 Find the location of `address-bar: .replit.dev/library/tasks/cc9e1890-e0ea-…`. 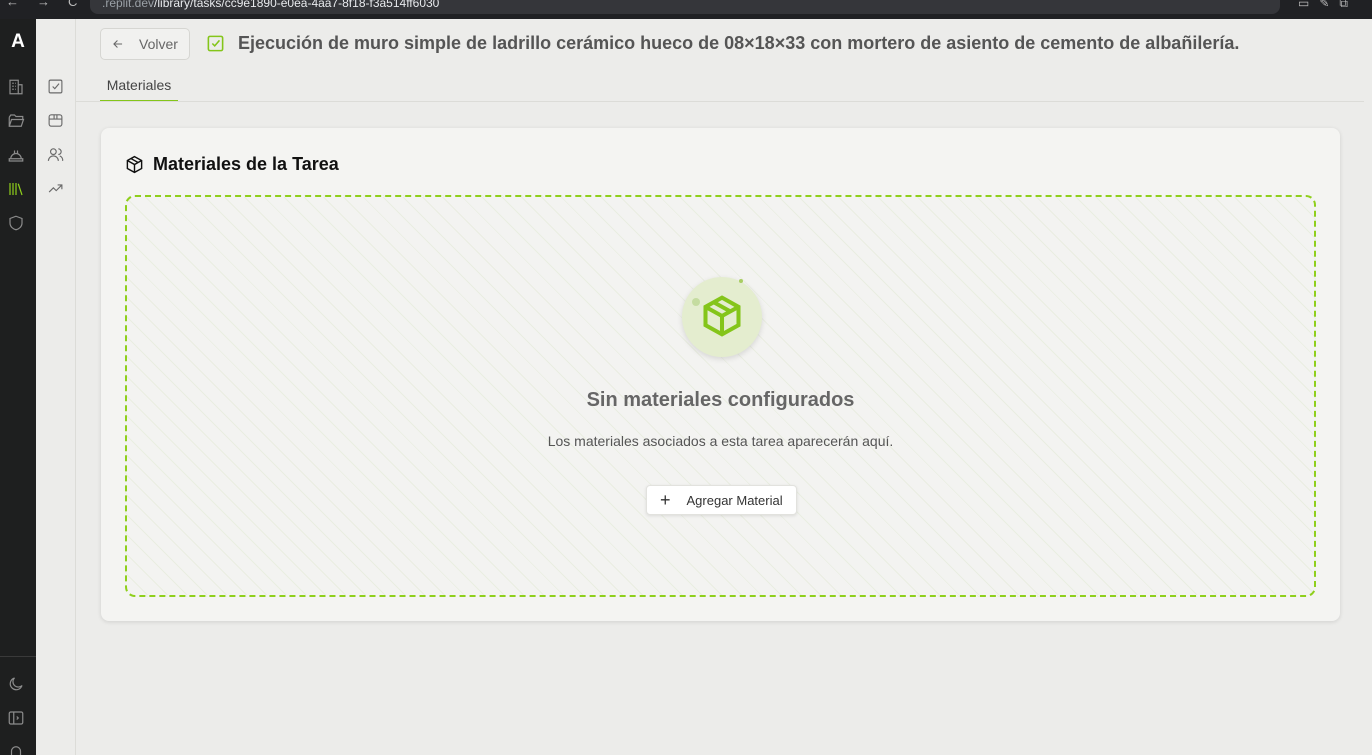

address-bar: .replit.dev/library/tasks/cc9e1890-e0ea-… is located at coordinates (685, 7).